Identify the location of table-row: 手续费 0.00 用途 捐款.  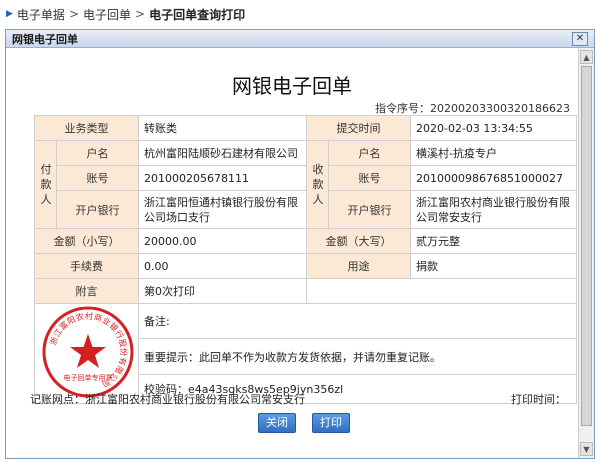
(305, 266).